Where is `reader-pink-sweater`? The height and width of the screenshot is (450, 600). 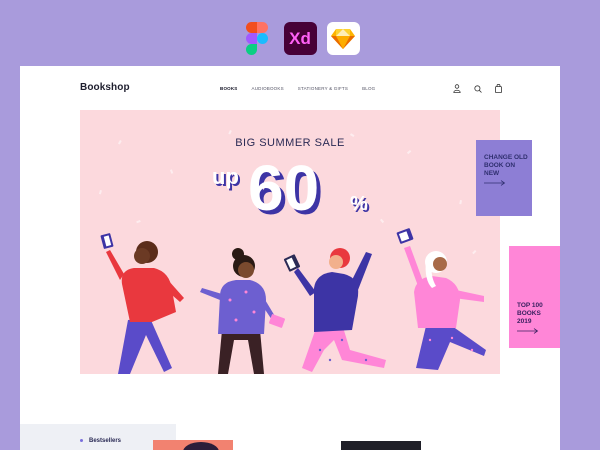
reader-pink-sweater is located at coordinates (441, 299).